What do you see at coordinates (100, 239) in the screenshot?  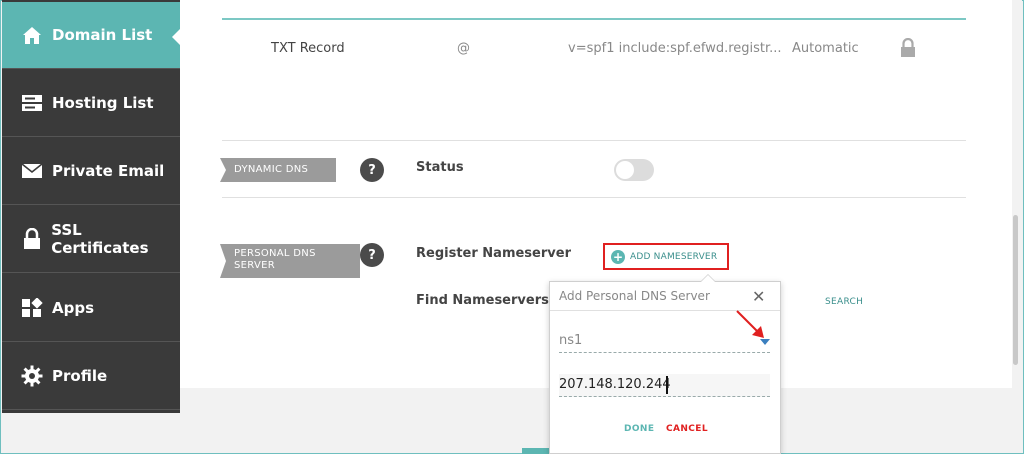 I see `sidebar-item-label: SSL Certificates` at bounding box center [100, 239].